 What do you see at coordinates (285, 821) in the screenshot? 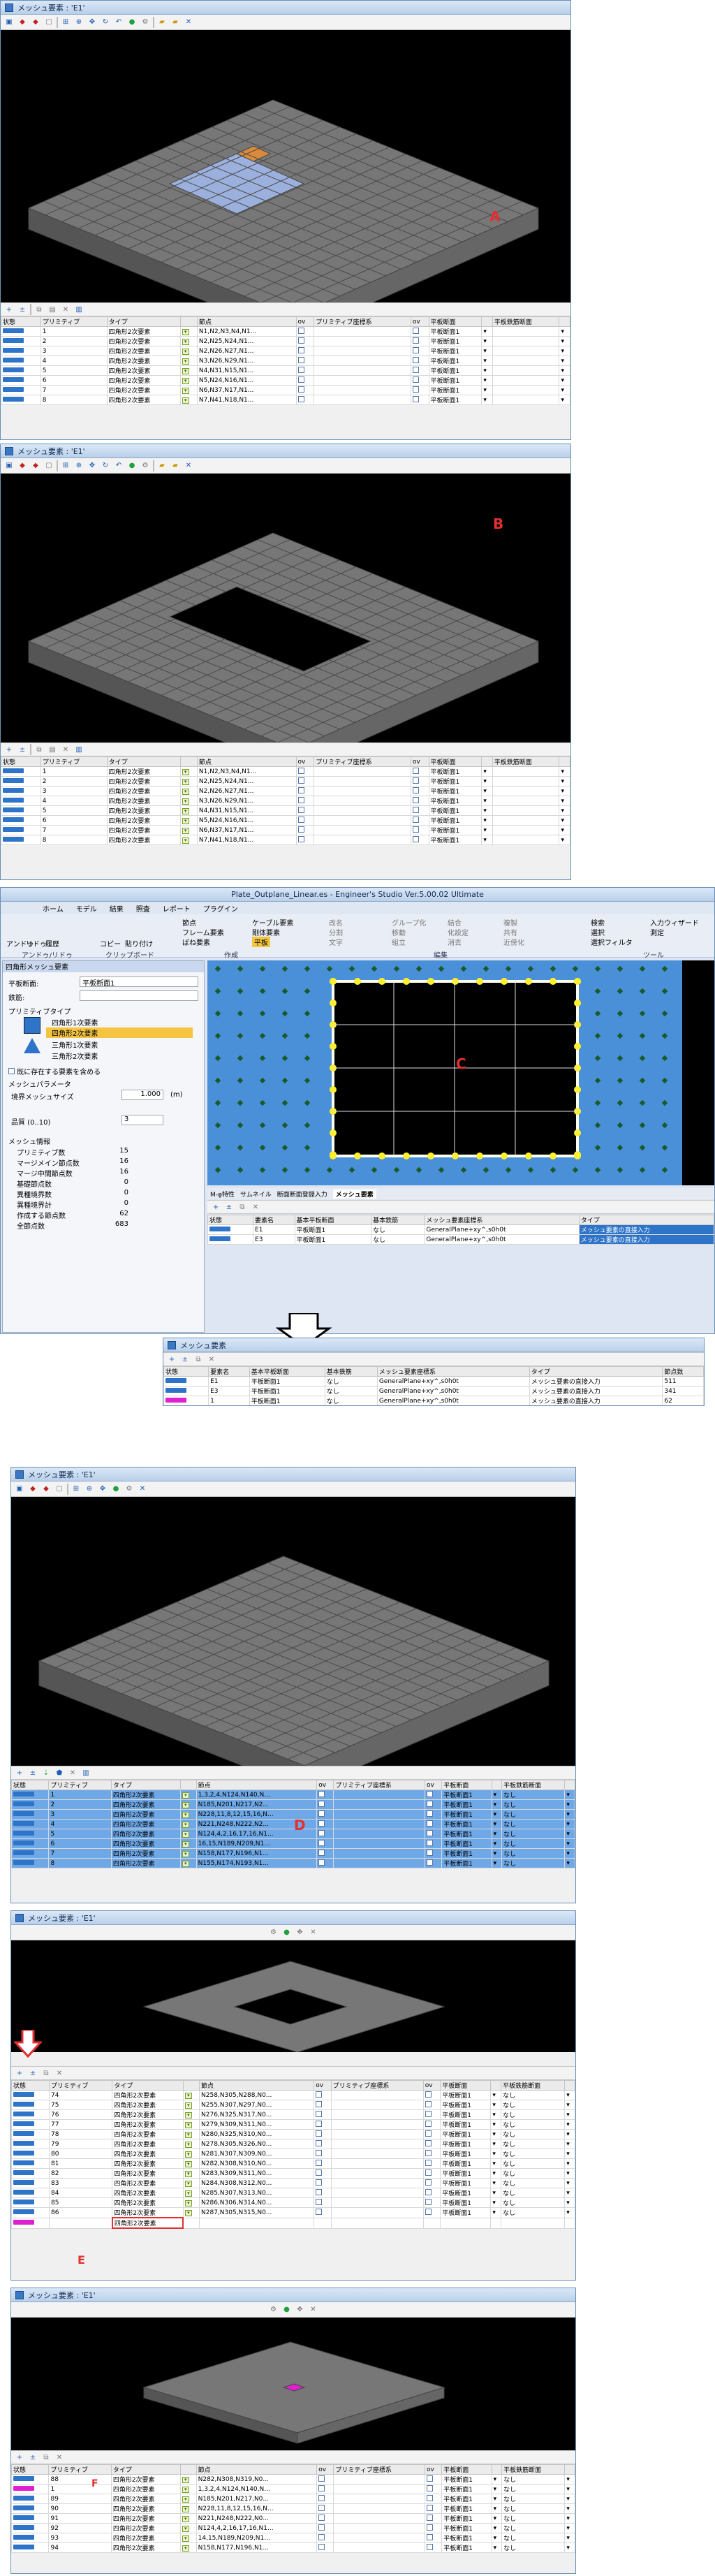
I see `table-row: 6 四角形2次要素 ▾ N5,N24,N16,N1... 平板断面1 ▾ ▾` at bounding box center [285, 821].